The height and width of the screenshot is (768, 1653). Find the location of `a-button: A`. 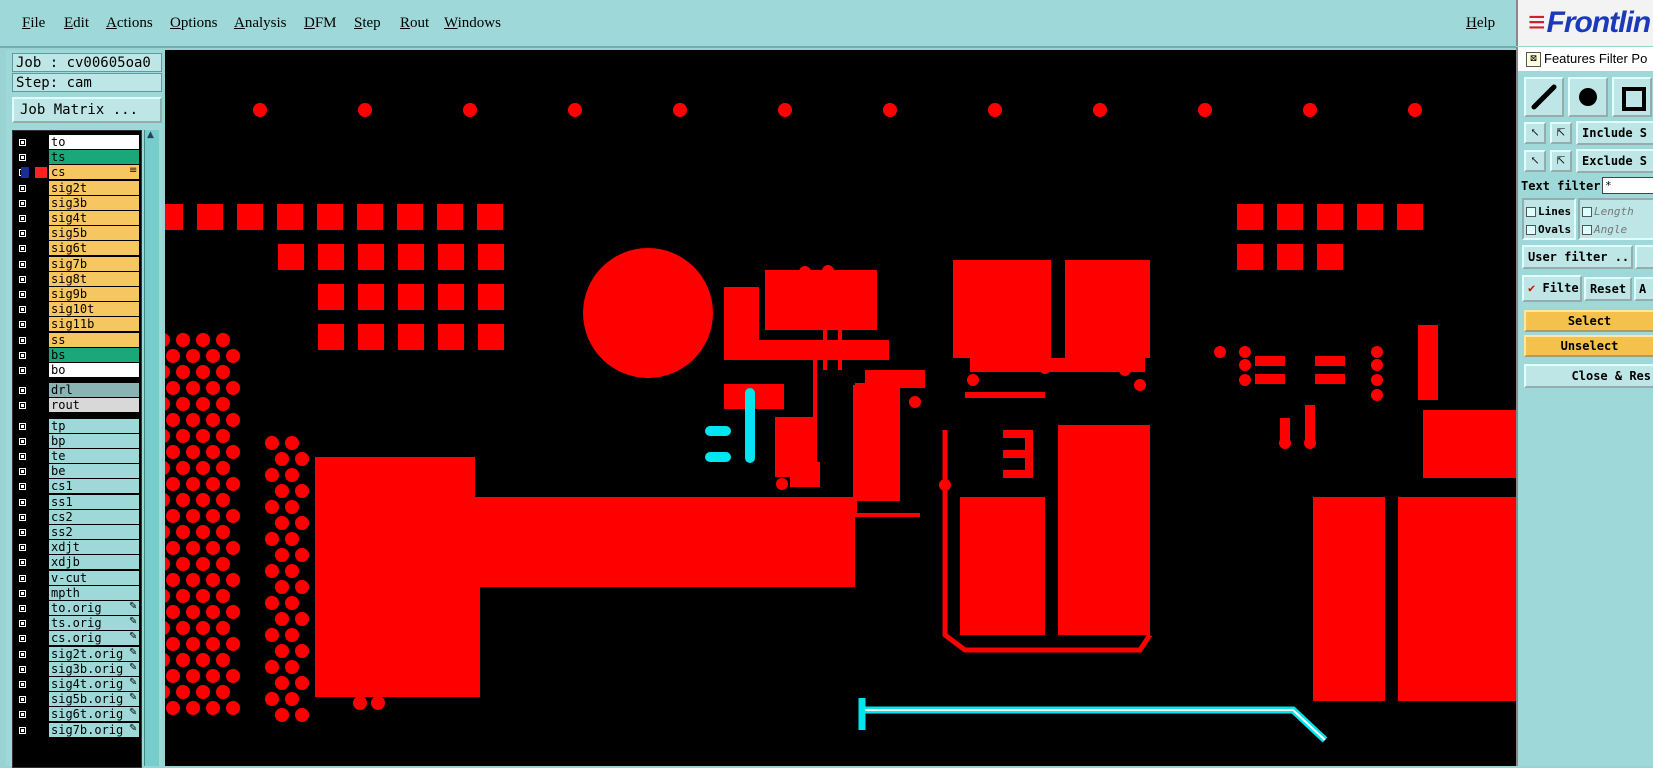

a-button: A is located at coordinates (1643, 289).